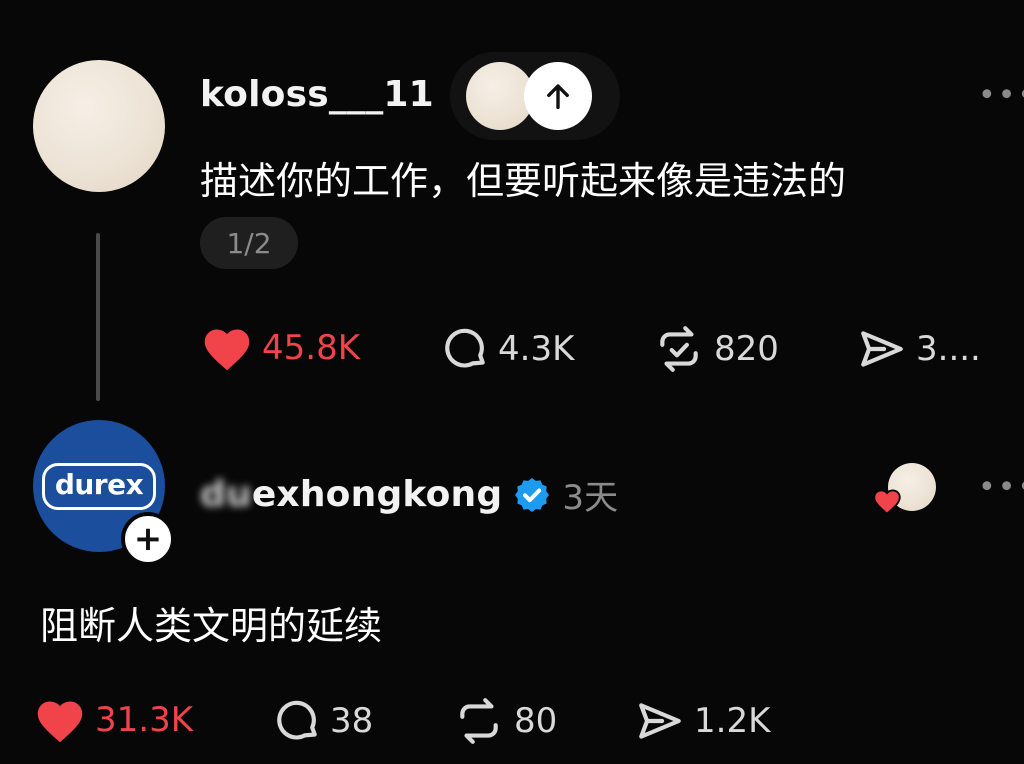  Describe the element at coordinates (352, 721) in the screenshot. I see `reply-comment-count: 38` at that location.